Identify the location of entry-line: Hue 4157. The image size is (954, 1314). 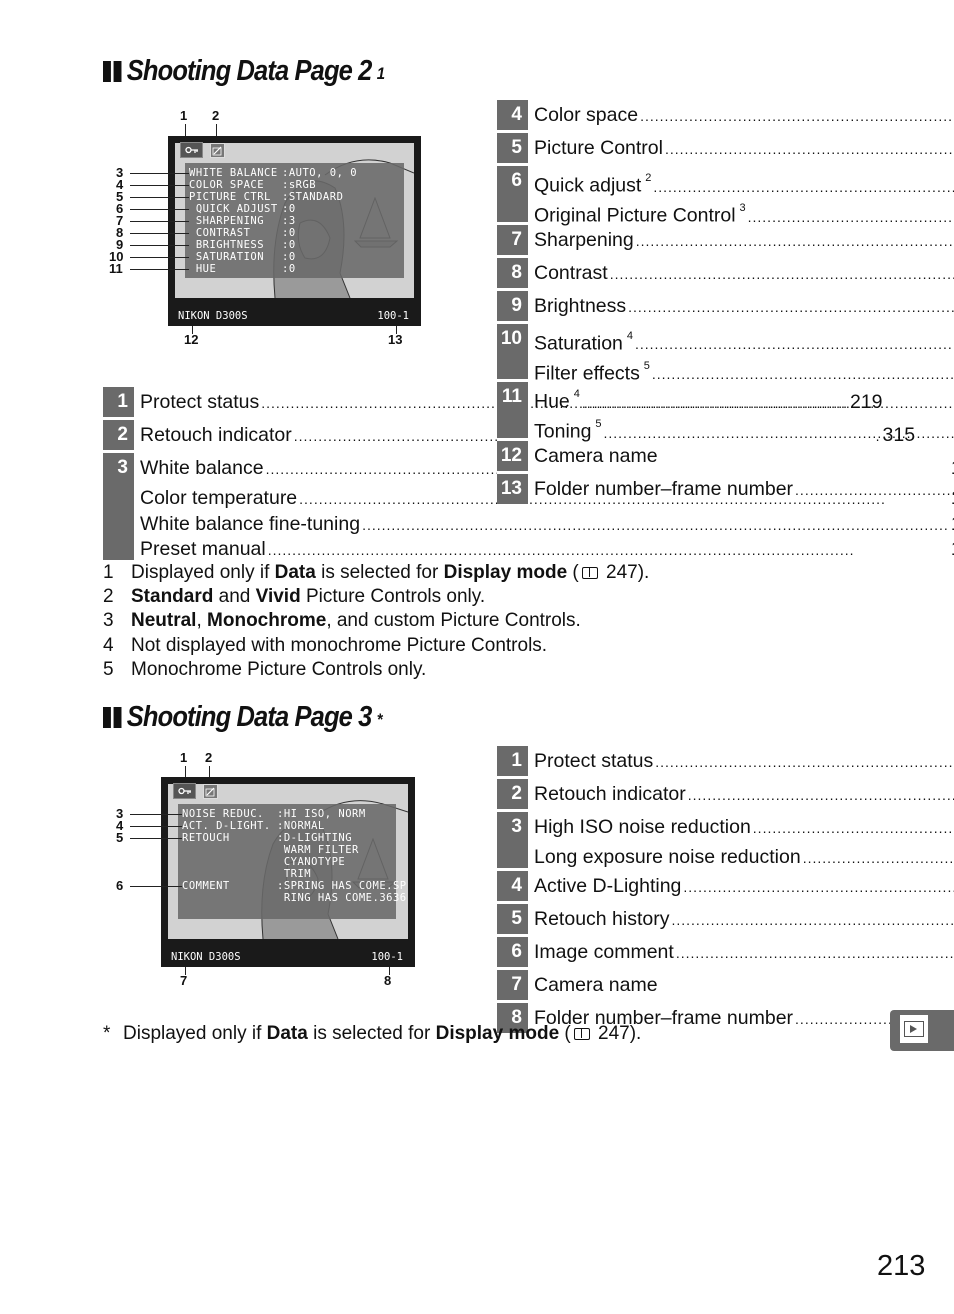
(744, 397).